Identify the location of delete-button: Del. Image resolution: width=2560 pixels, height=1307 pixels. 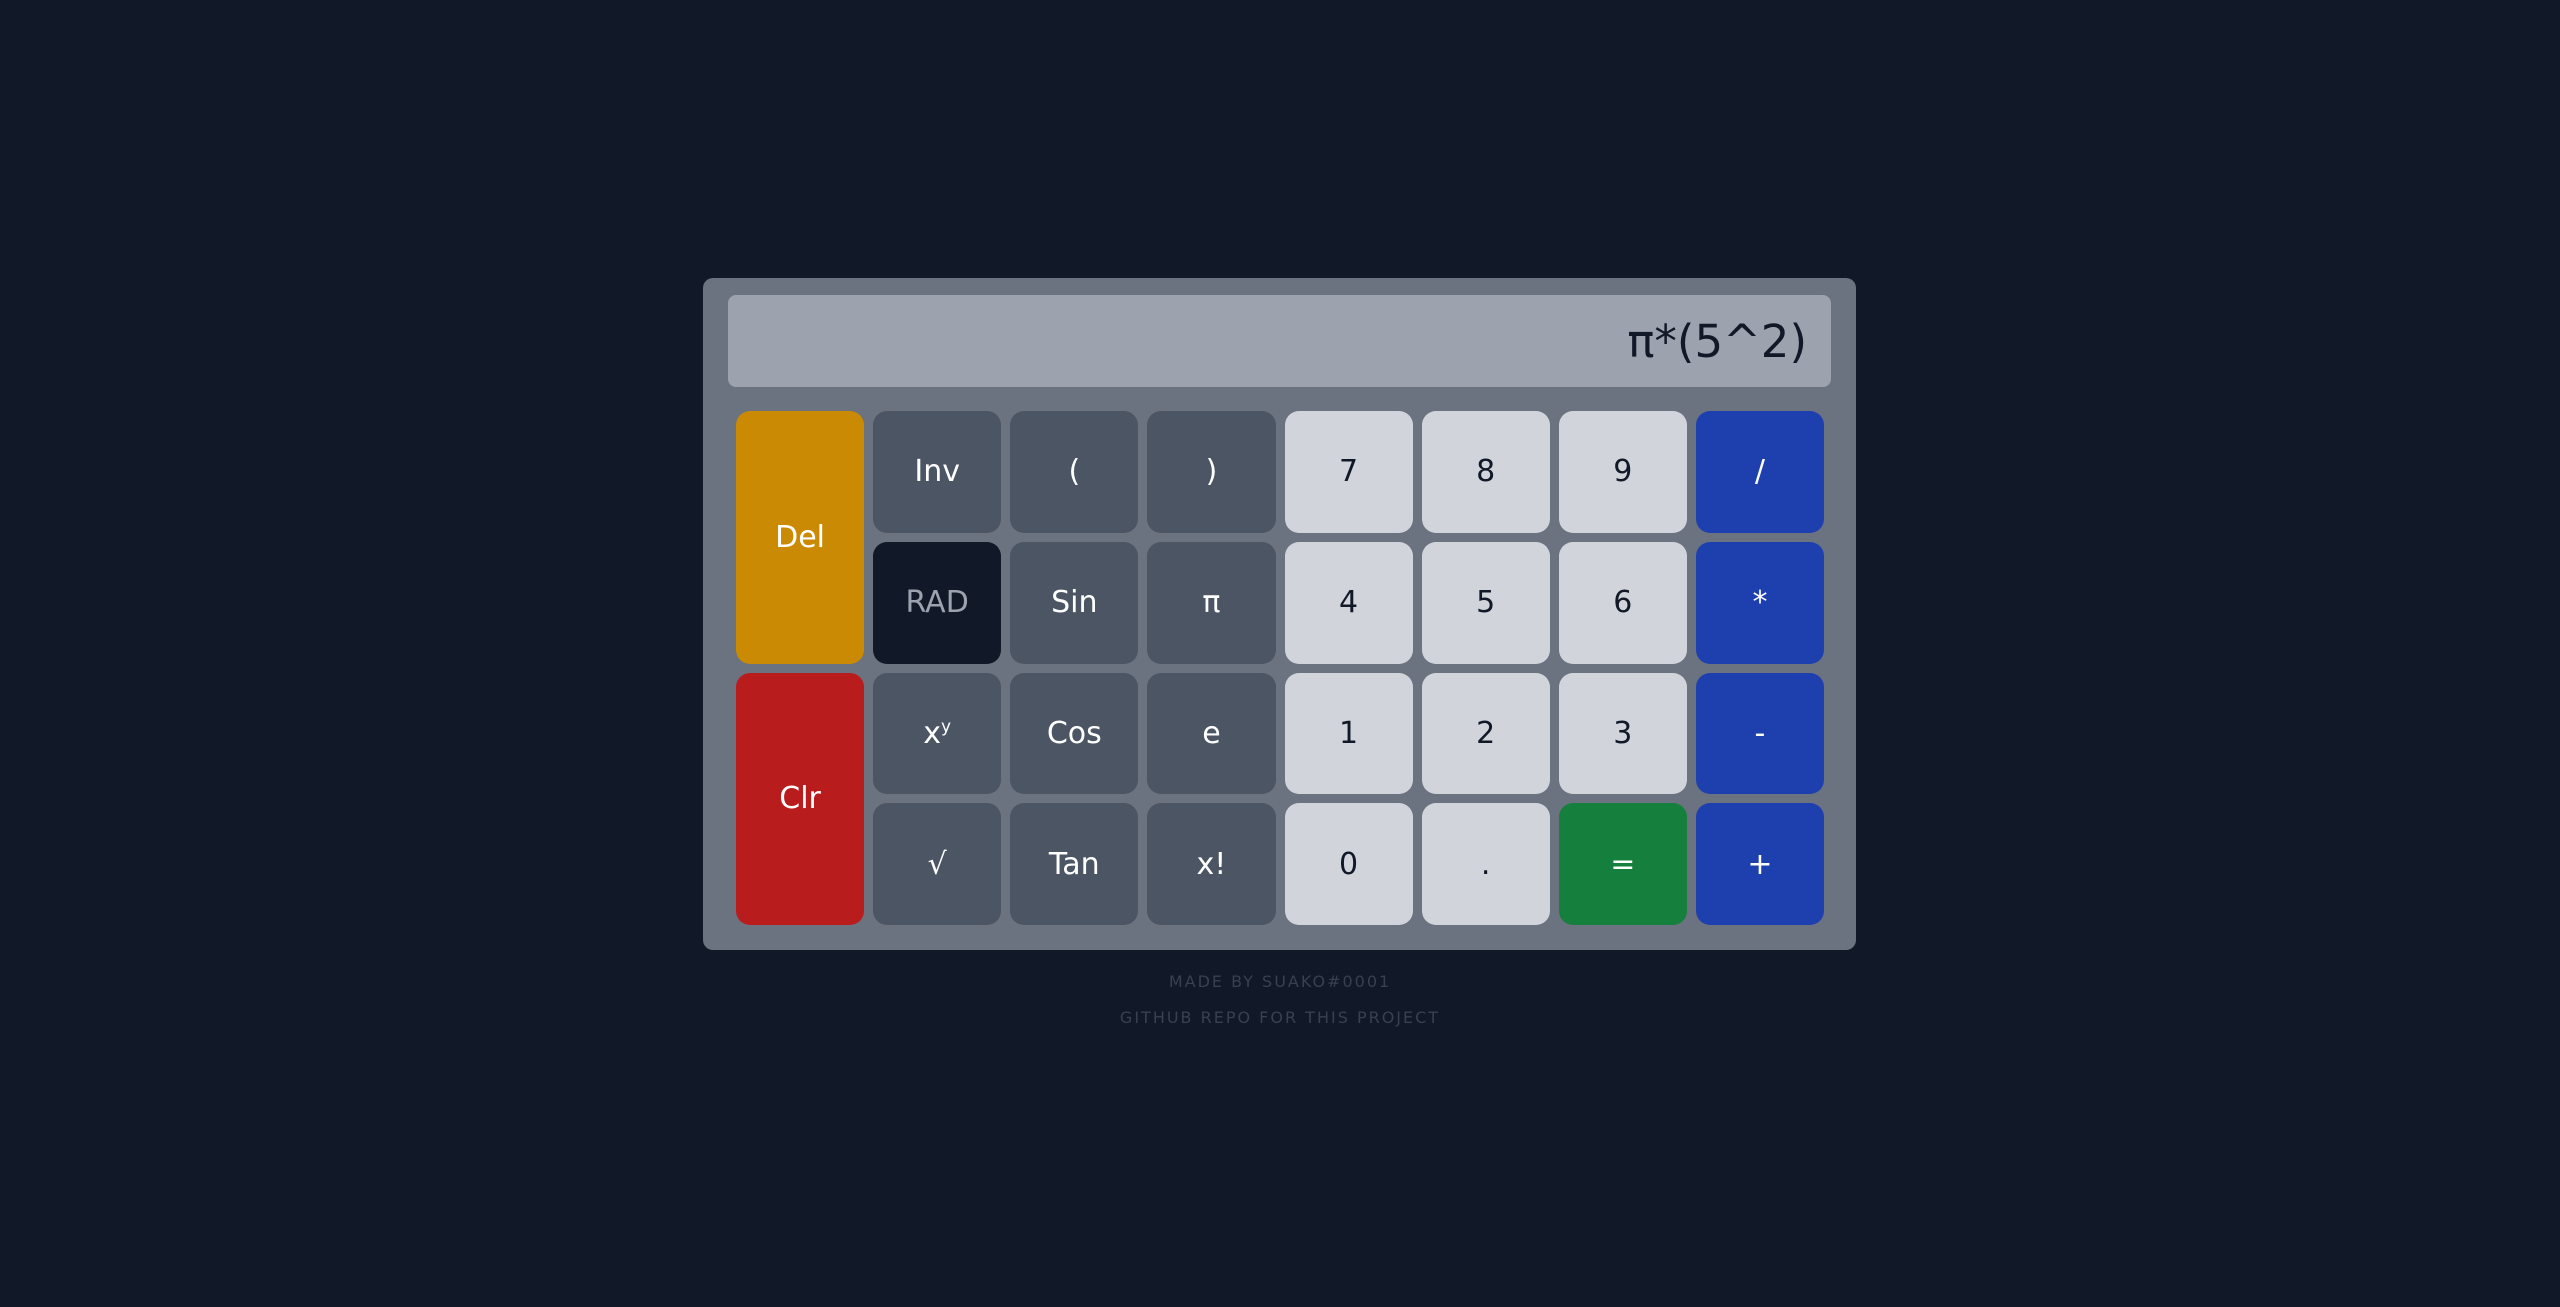
(800, 537).